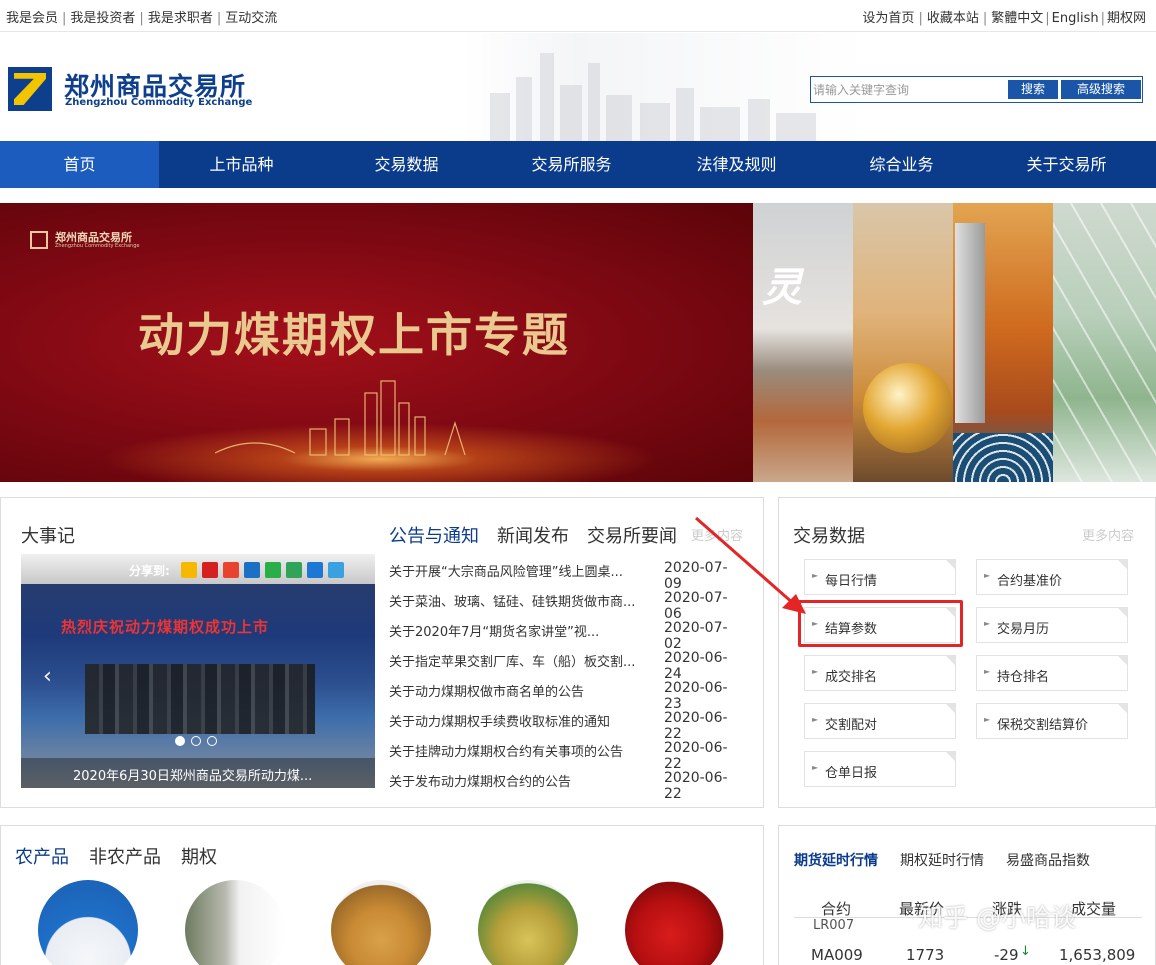  Describe the element at coordinates (251, 18) in the screenshot. I see `link-interaction: 互动交流` at that location.